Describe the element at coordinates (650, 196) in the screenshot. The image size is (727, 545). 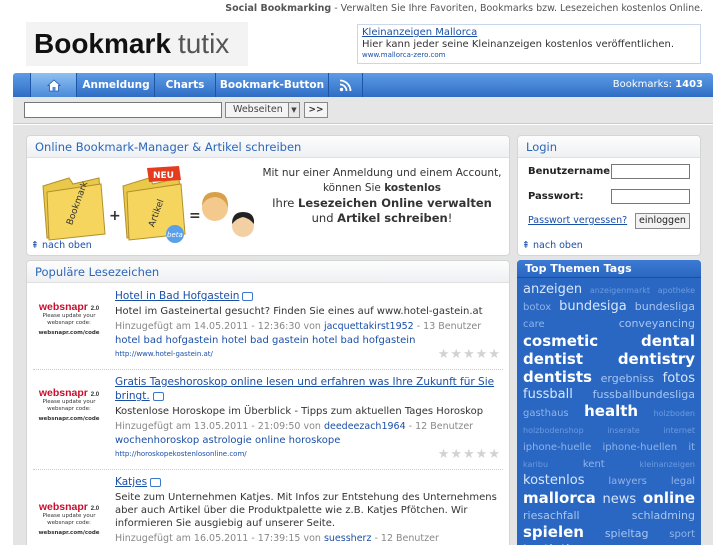
I see `password-field` at that location.